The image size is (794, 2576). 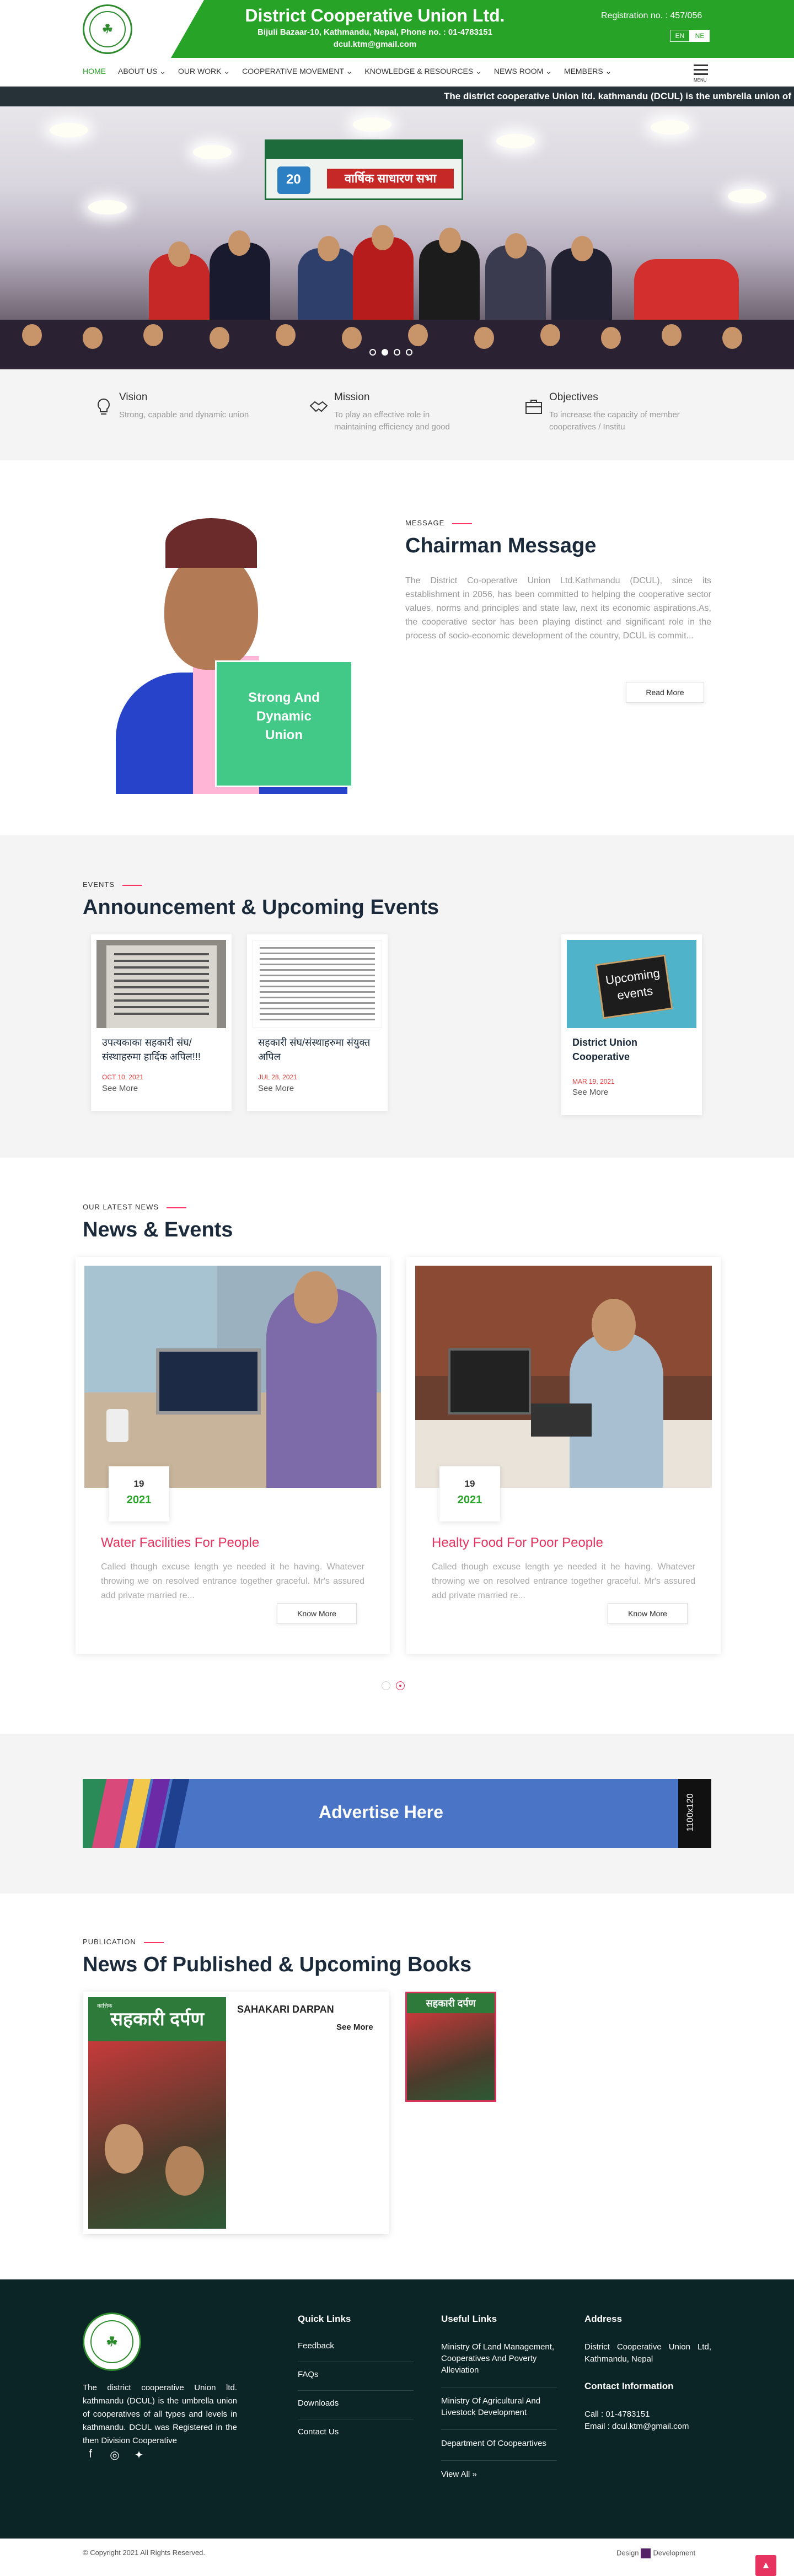 I want to click on news-title: Healty Food For Poor People, so click(x=517, y=1543).